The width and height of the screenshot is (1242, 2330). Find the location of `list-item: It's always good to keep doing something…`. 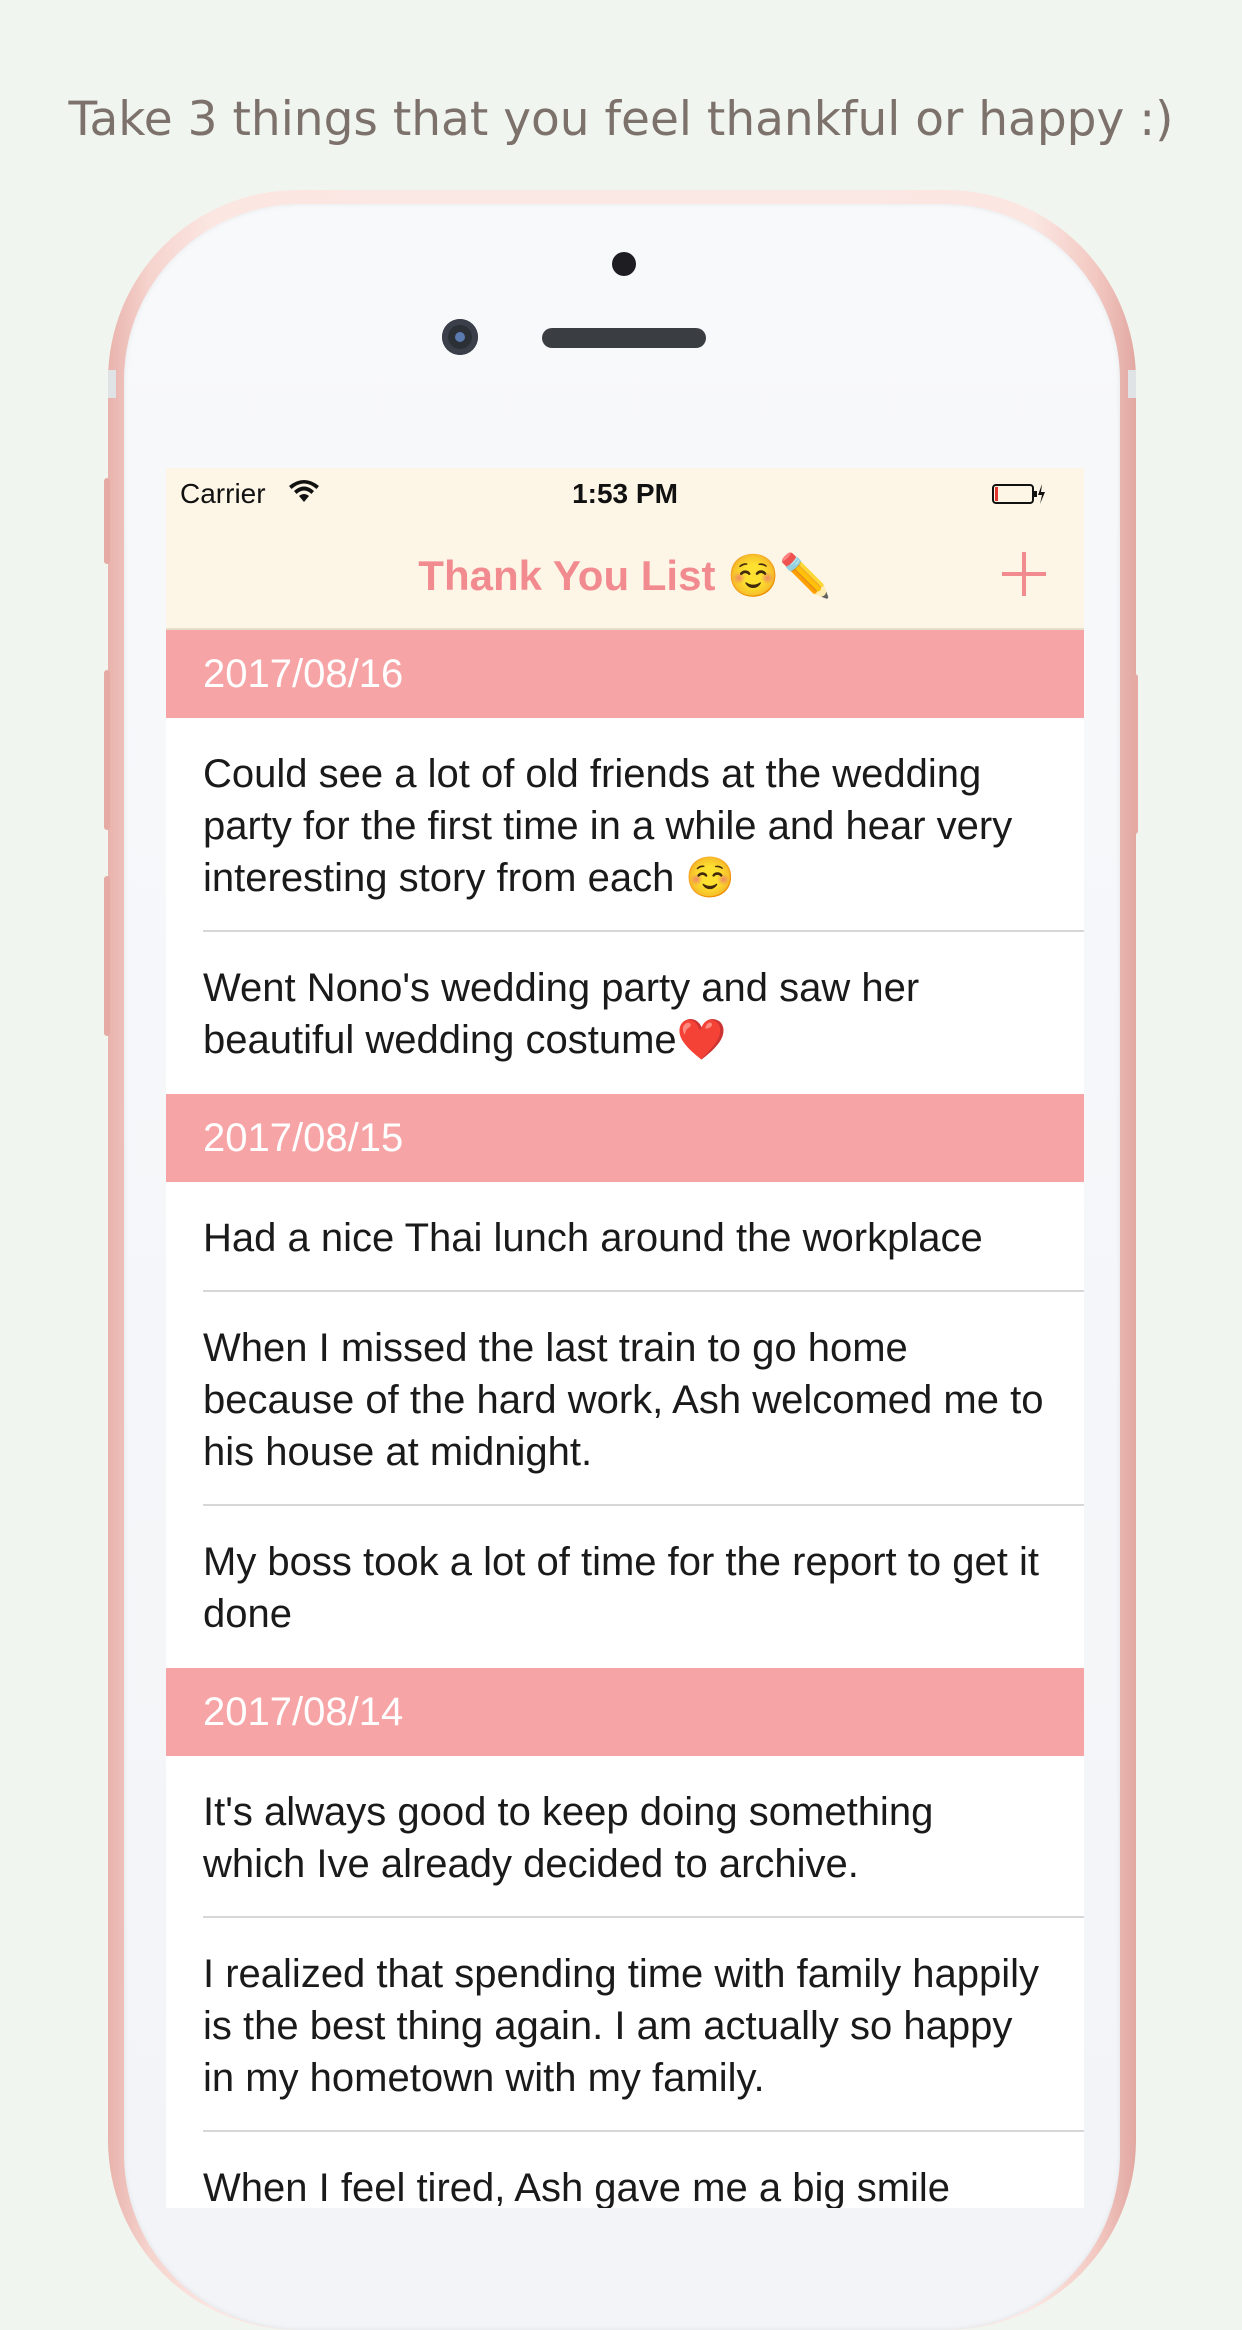

list-item: It's always good to keep doing something… is located at coordinates (625, 1837).